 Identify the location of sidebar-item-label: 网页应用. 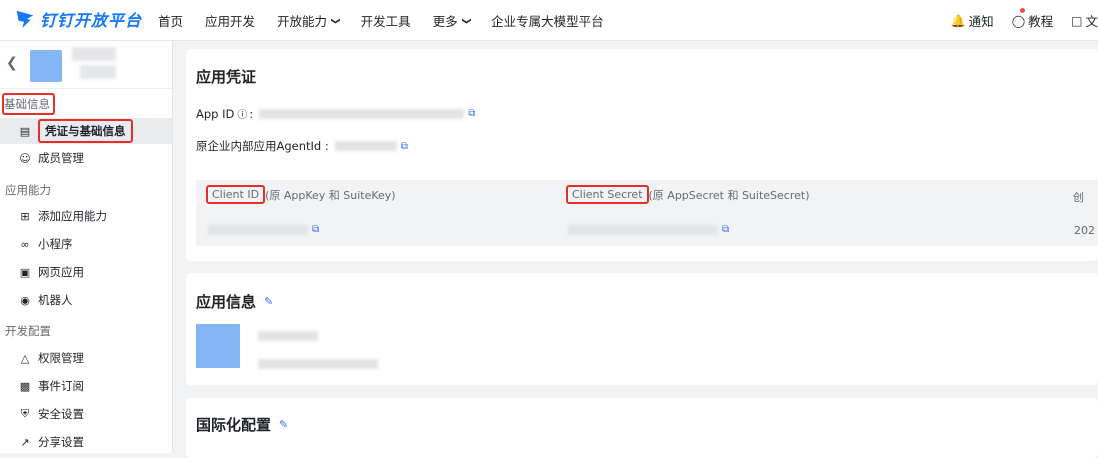
(61, 272).